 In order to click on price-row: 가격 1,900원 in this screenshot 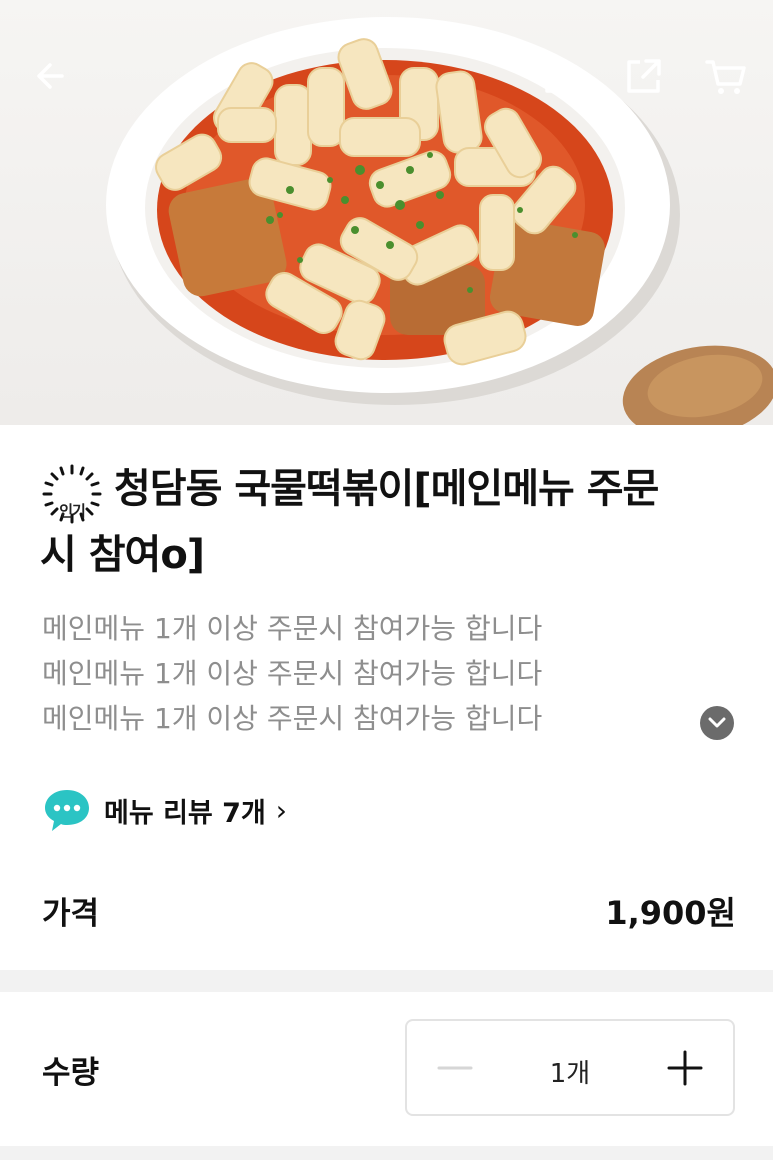, I will do `click(389, 913)`.